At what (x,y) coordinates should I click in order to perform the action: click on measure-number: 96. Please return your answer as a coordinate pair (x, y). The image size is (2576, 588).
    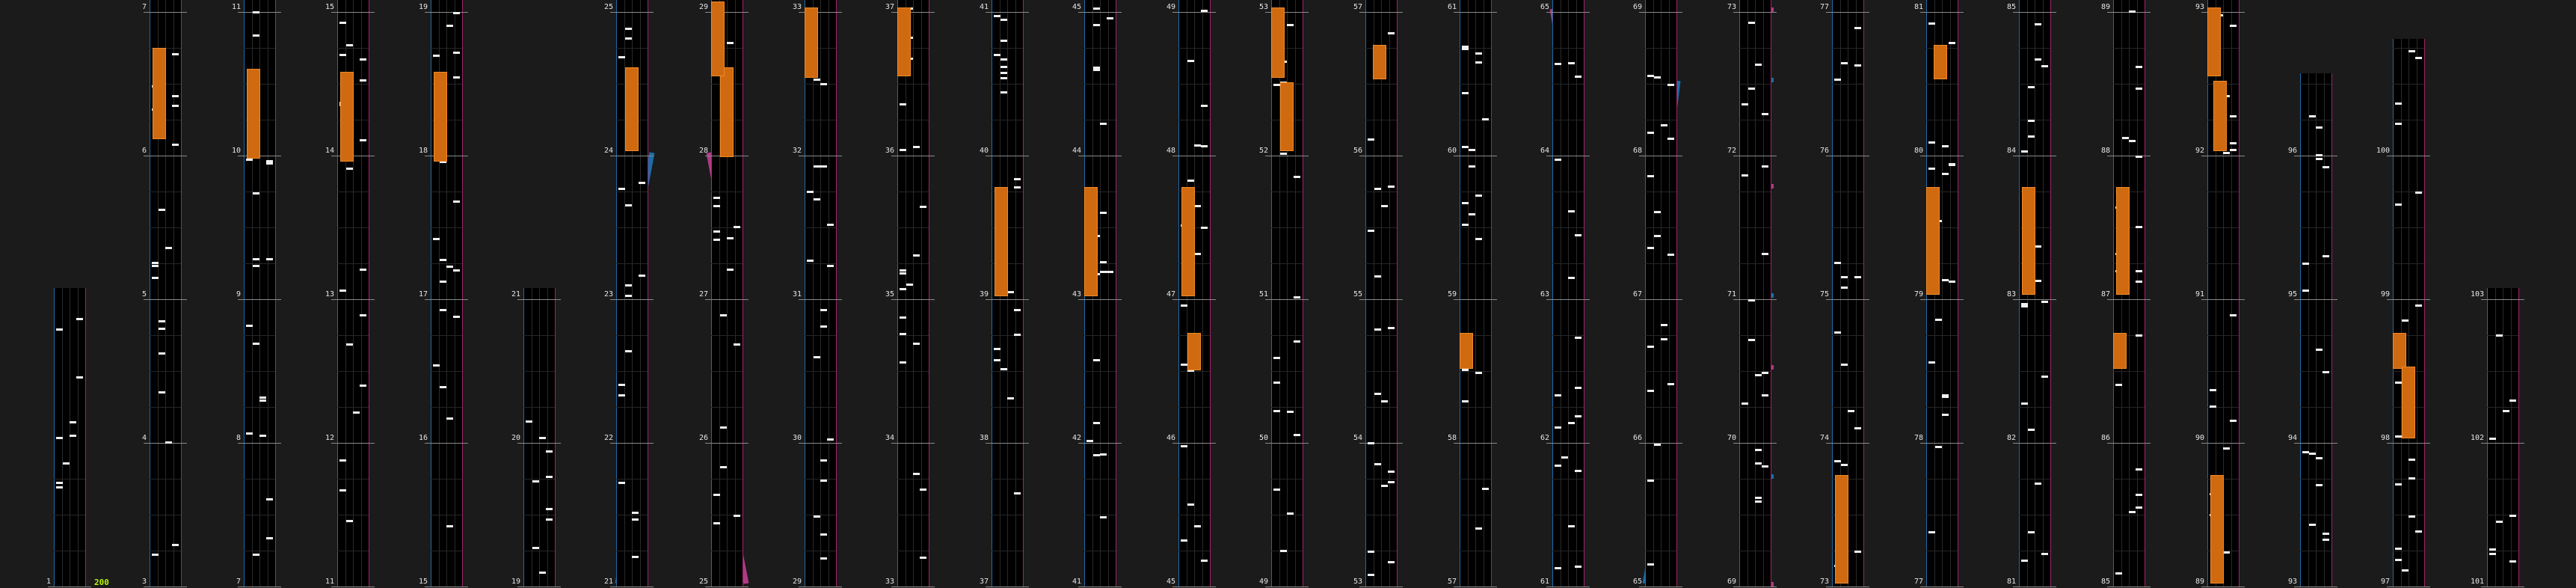
    Looking at the image, I should click on (2292, 151).